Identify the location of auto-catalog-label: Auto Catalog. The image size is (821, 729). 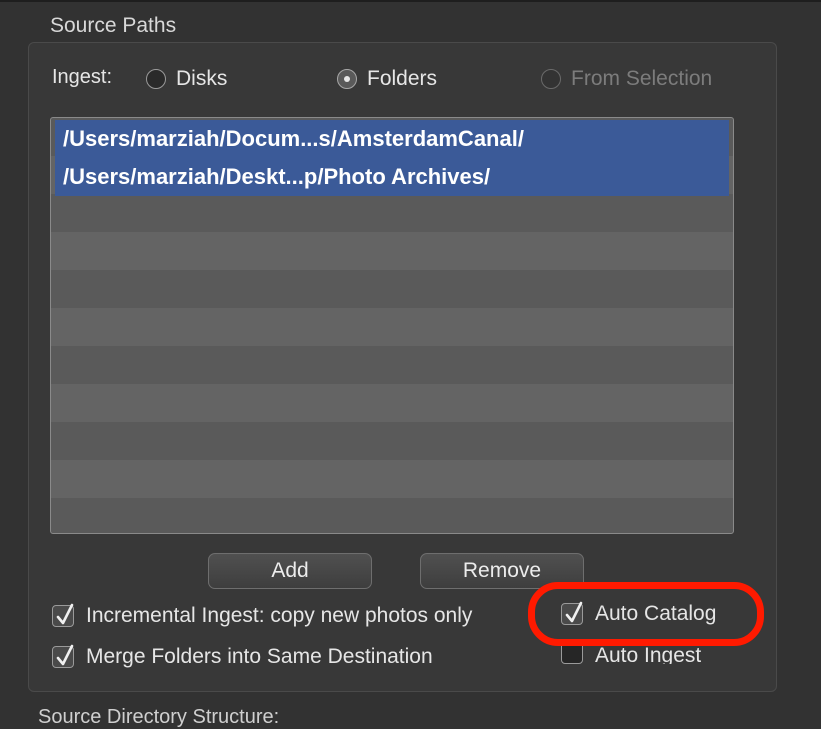
(656, 613).